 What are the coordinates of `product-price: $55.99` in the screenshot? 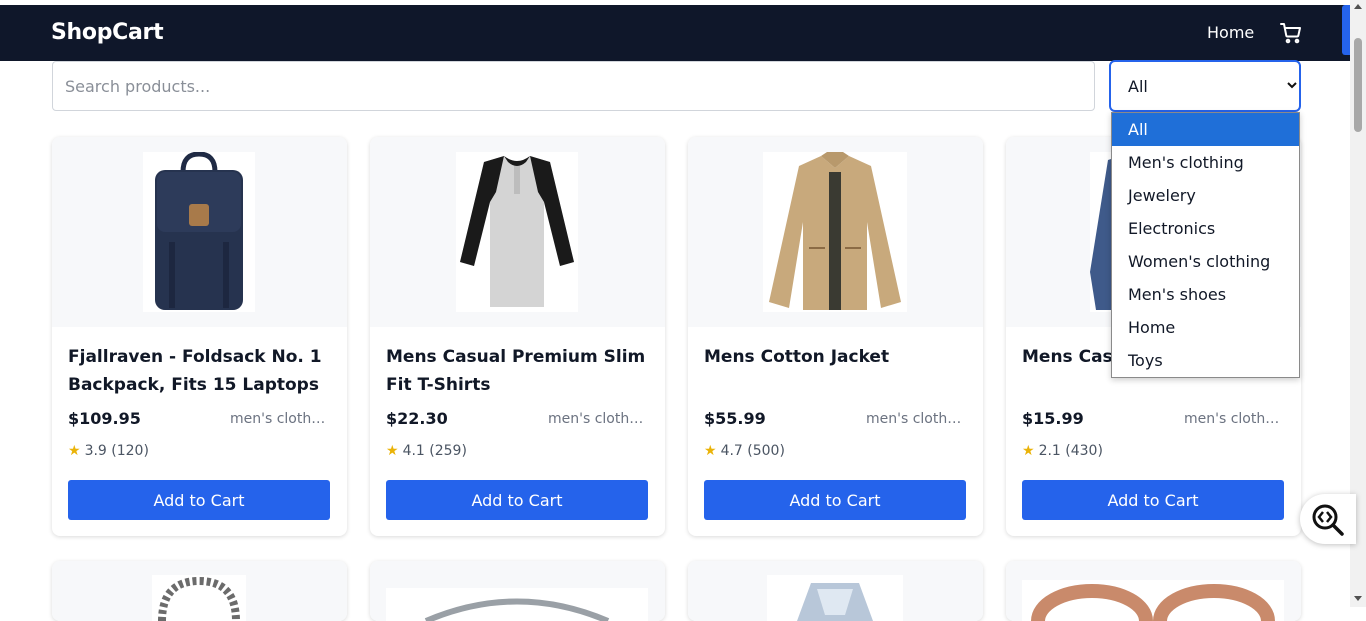 It's located at (735, 418).